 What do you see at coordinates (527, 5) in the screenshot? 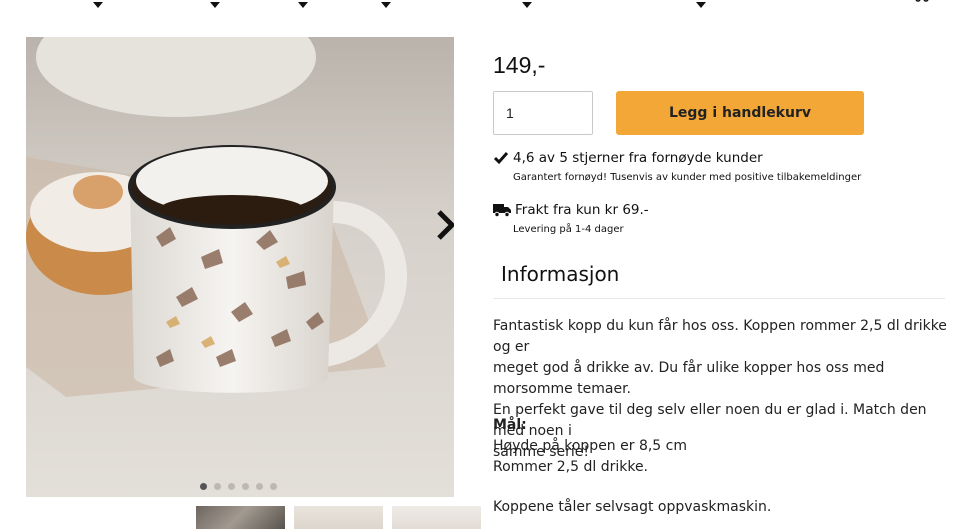
I see `nav-menu-5-caret-icon` at bounding box center [527, 5].